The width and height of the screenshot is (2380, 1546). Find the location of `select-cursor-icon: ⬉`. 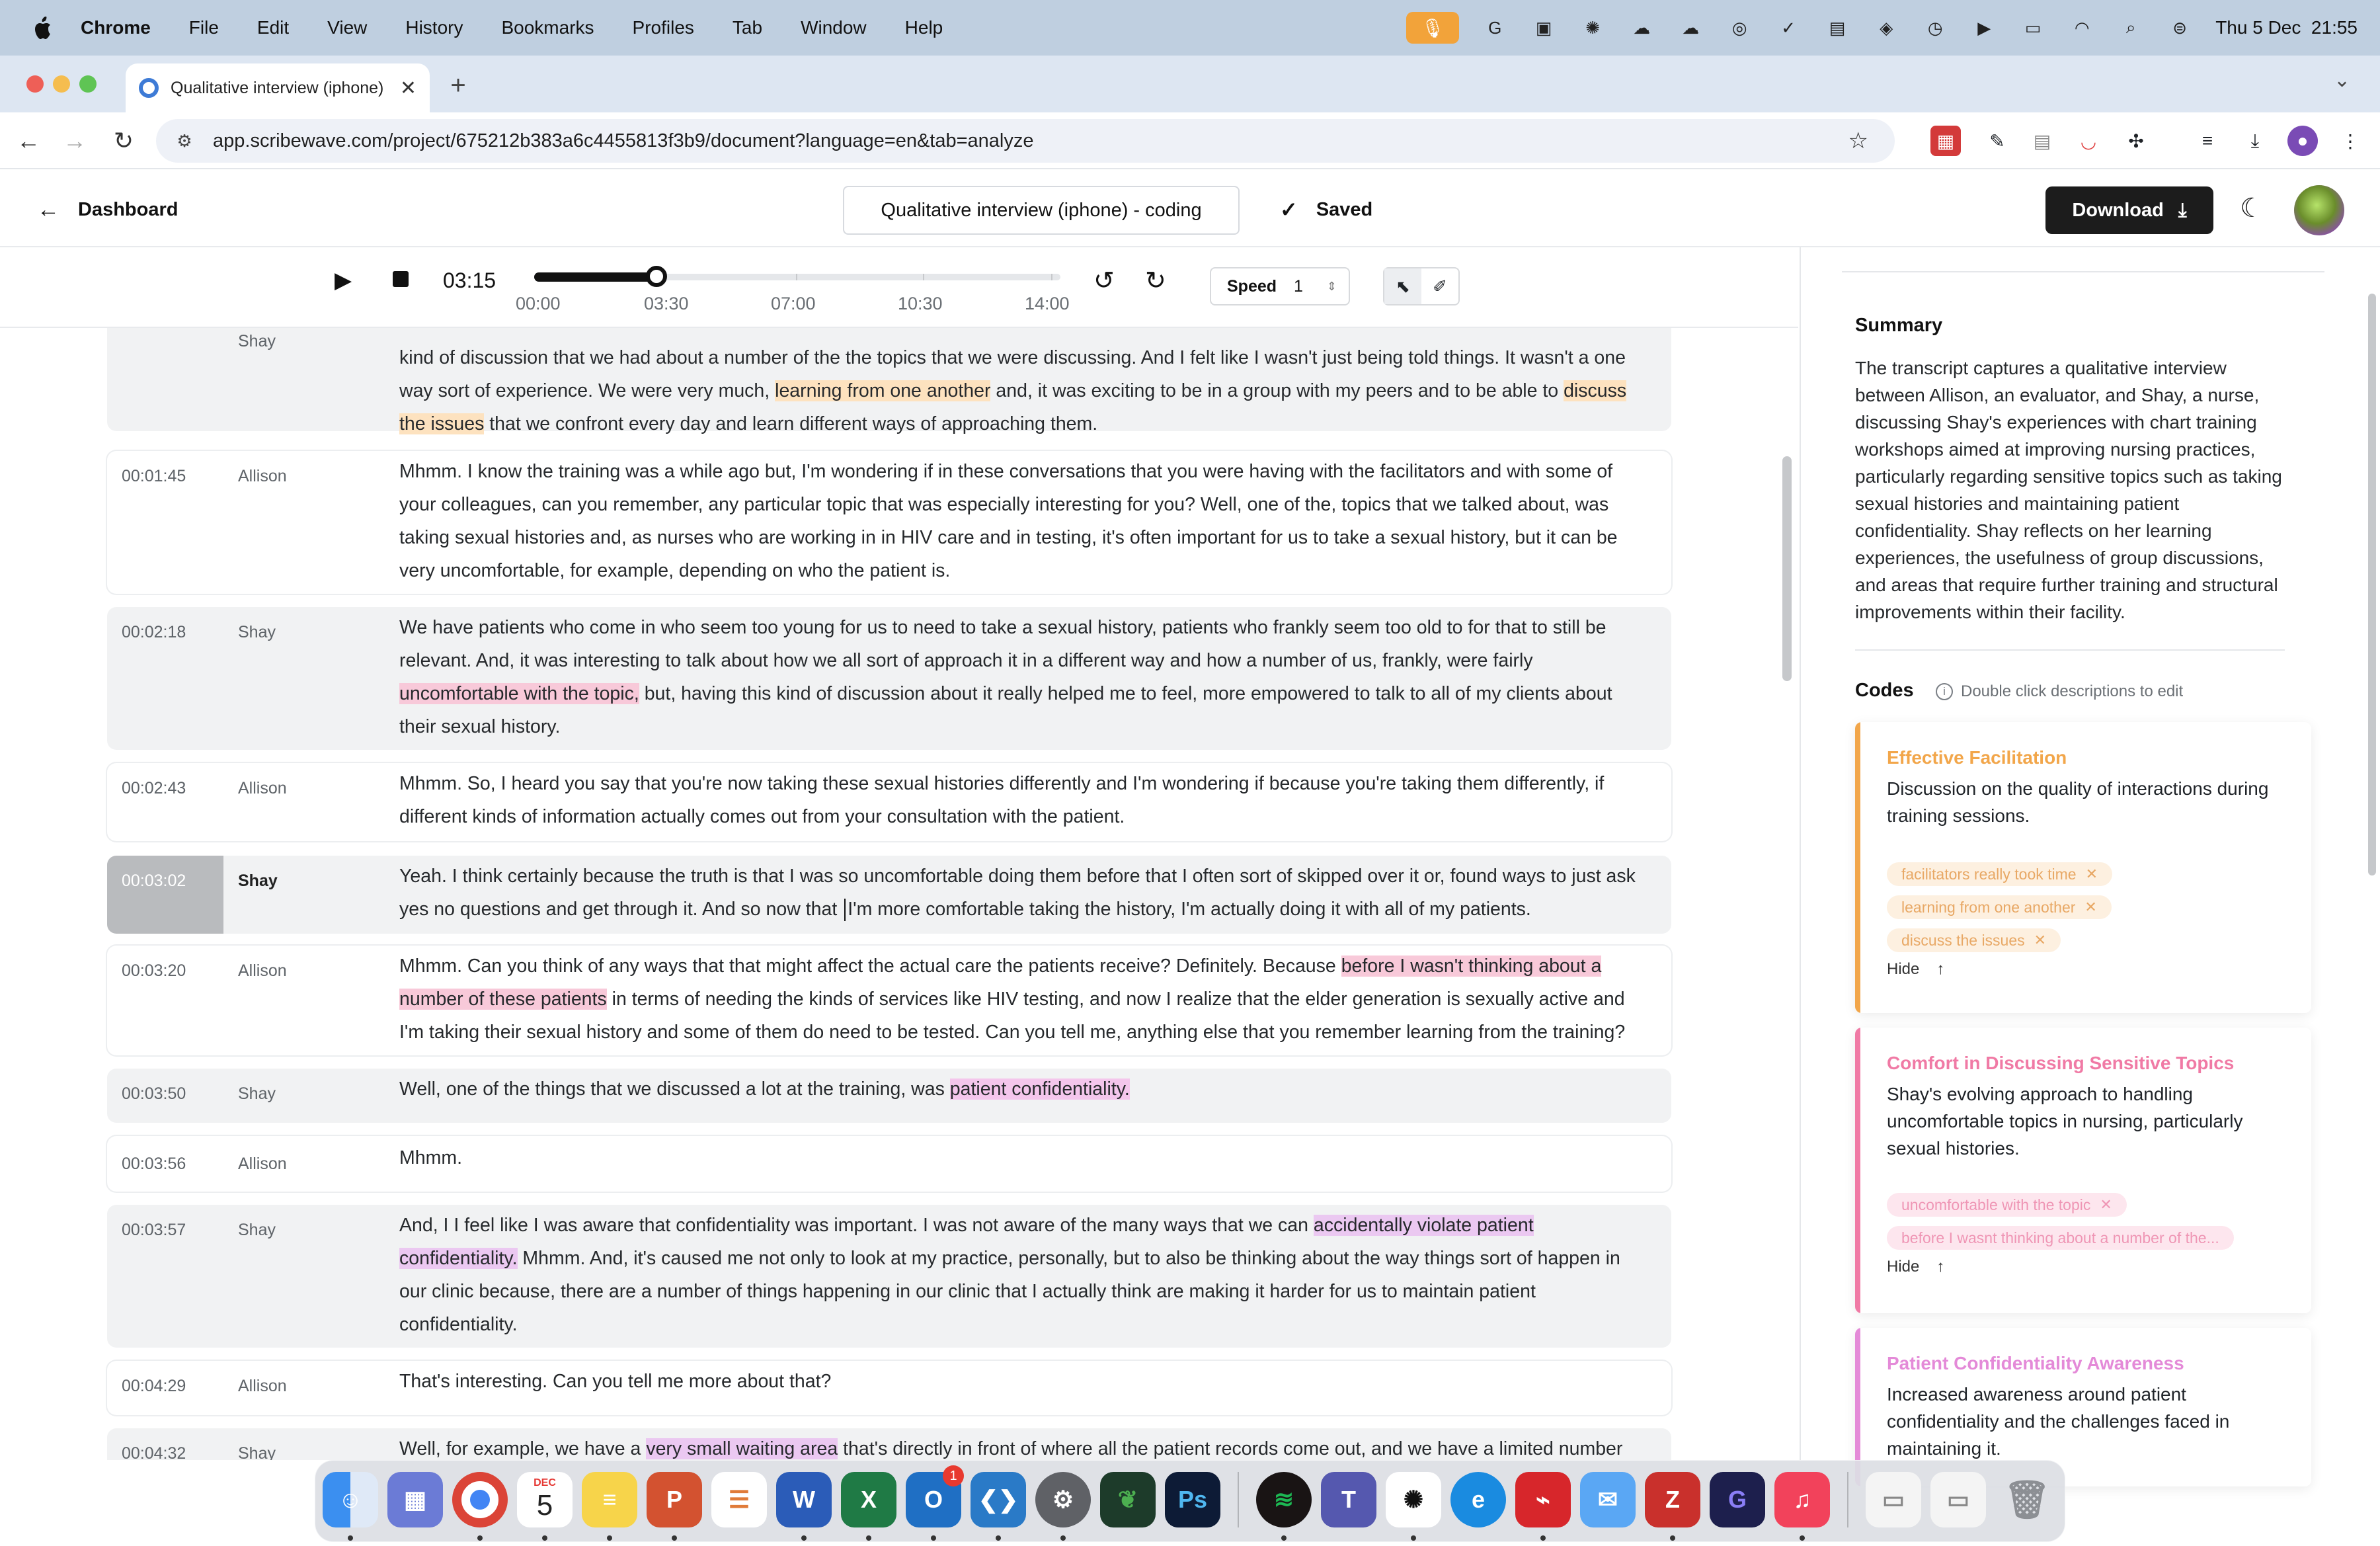

select-cursor-icon: ⬉ is located at coordinates (1402, 286).